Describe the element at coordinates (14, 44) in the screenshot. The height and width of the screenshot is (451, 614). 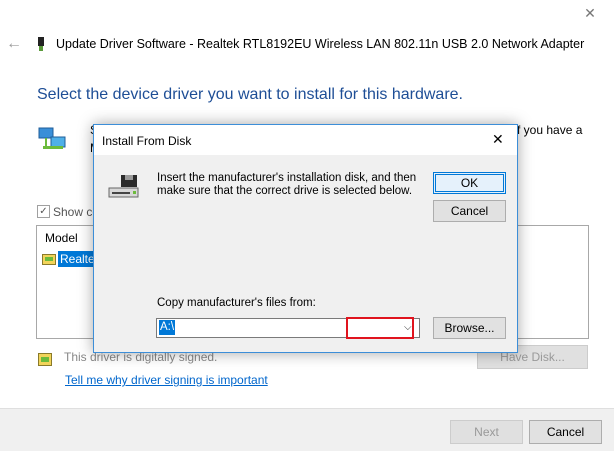
I see `back-arrow-icon: ←` at that location.